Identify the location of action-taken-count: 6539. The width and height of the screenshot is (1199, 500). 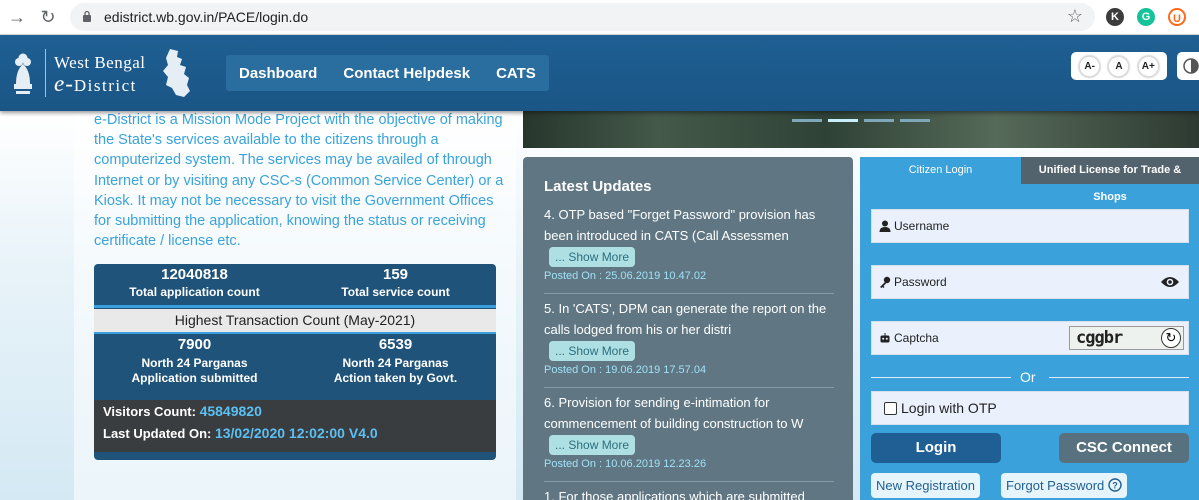
(395, 344).